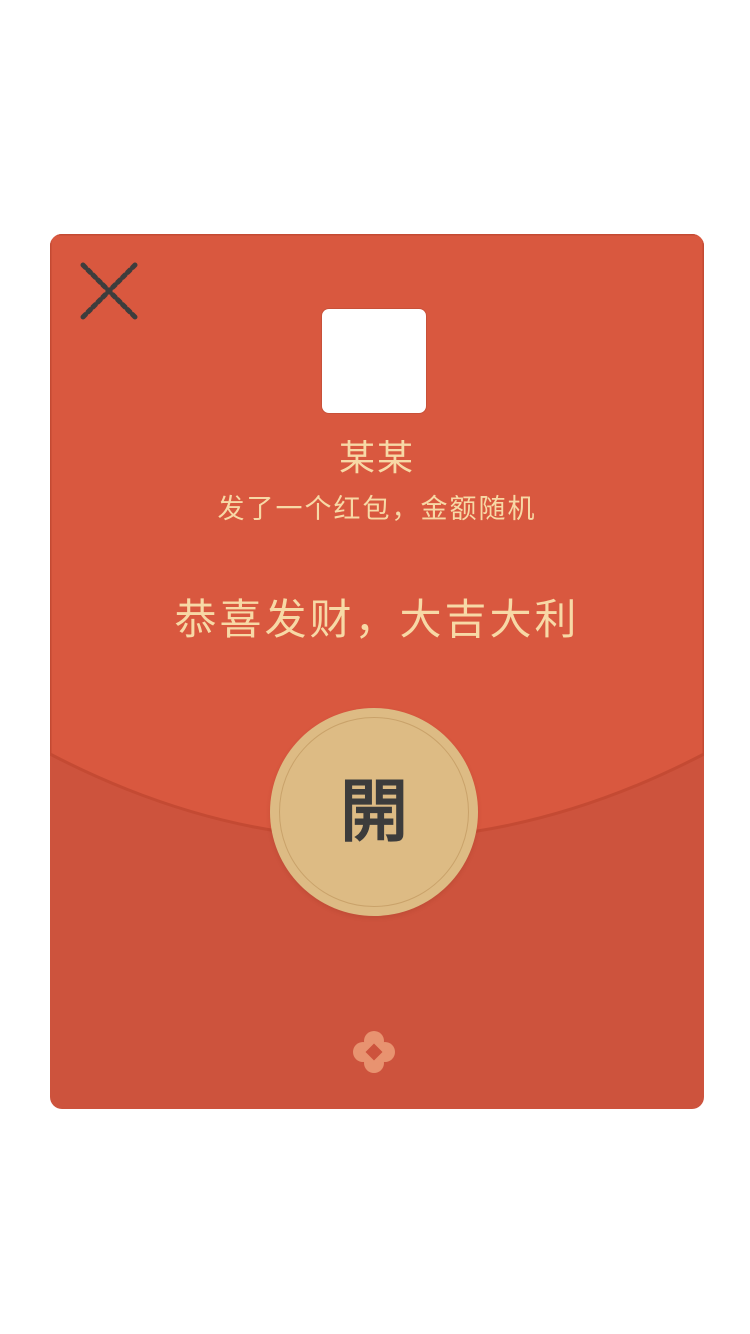  Describe the element at coordinates (374, 361) in the screenshot. I see `sender-avatar` at that location.